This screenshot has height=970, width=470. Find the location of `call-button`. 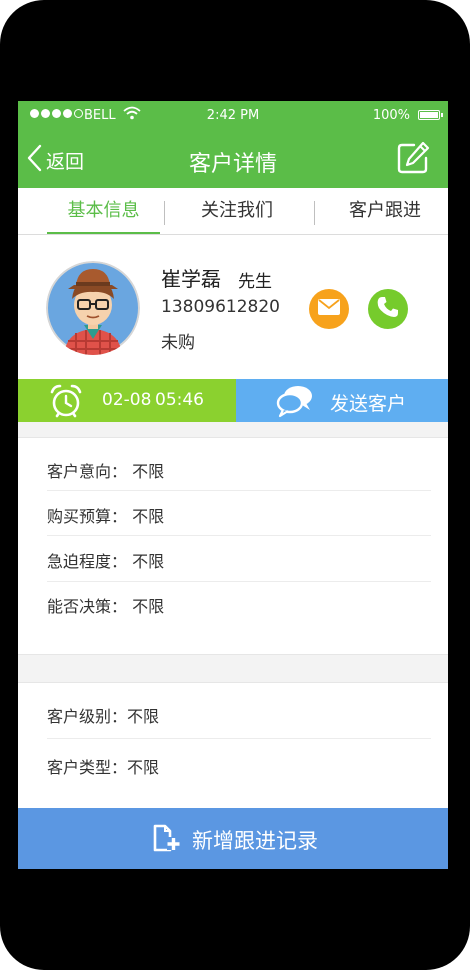

call-button is located at coordinates (388, 309).